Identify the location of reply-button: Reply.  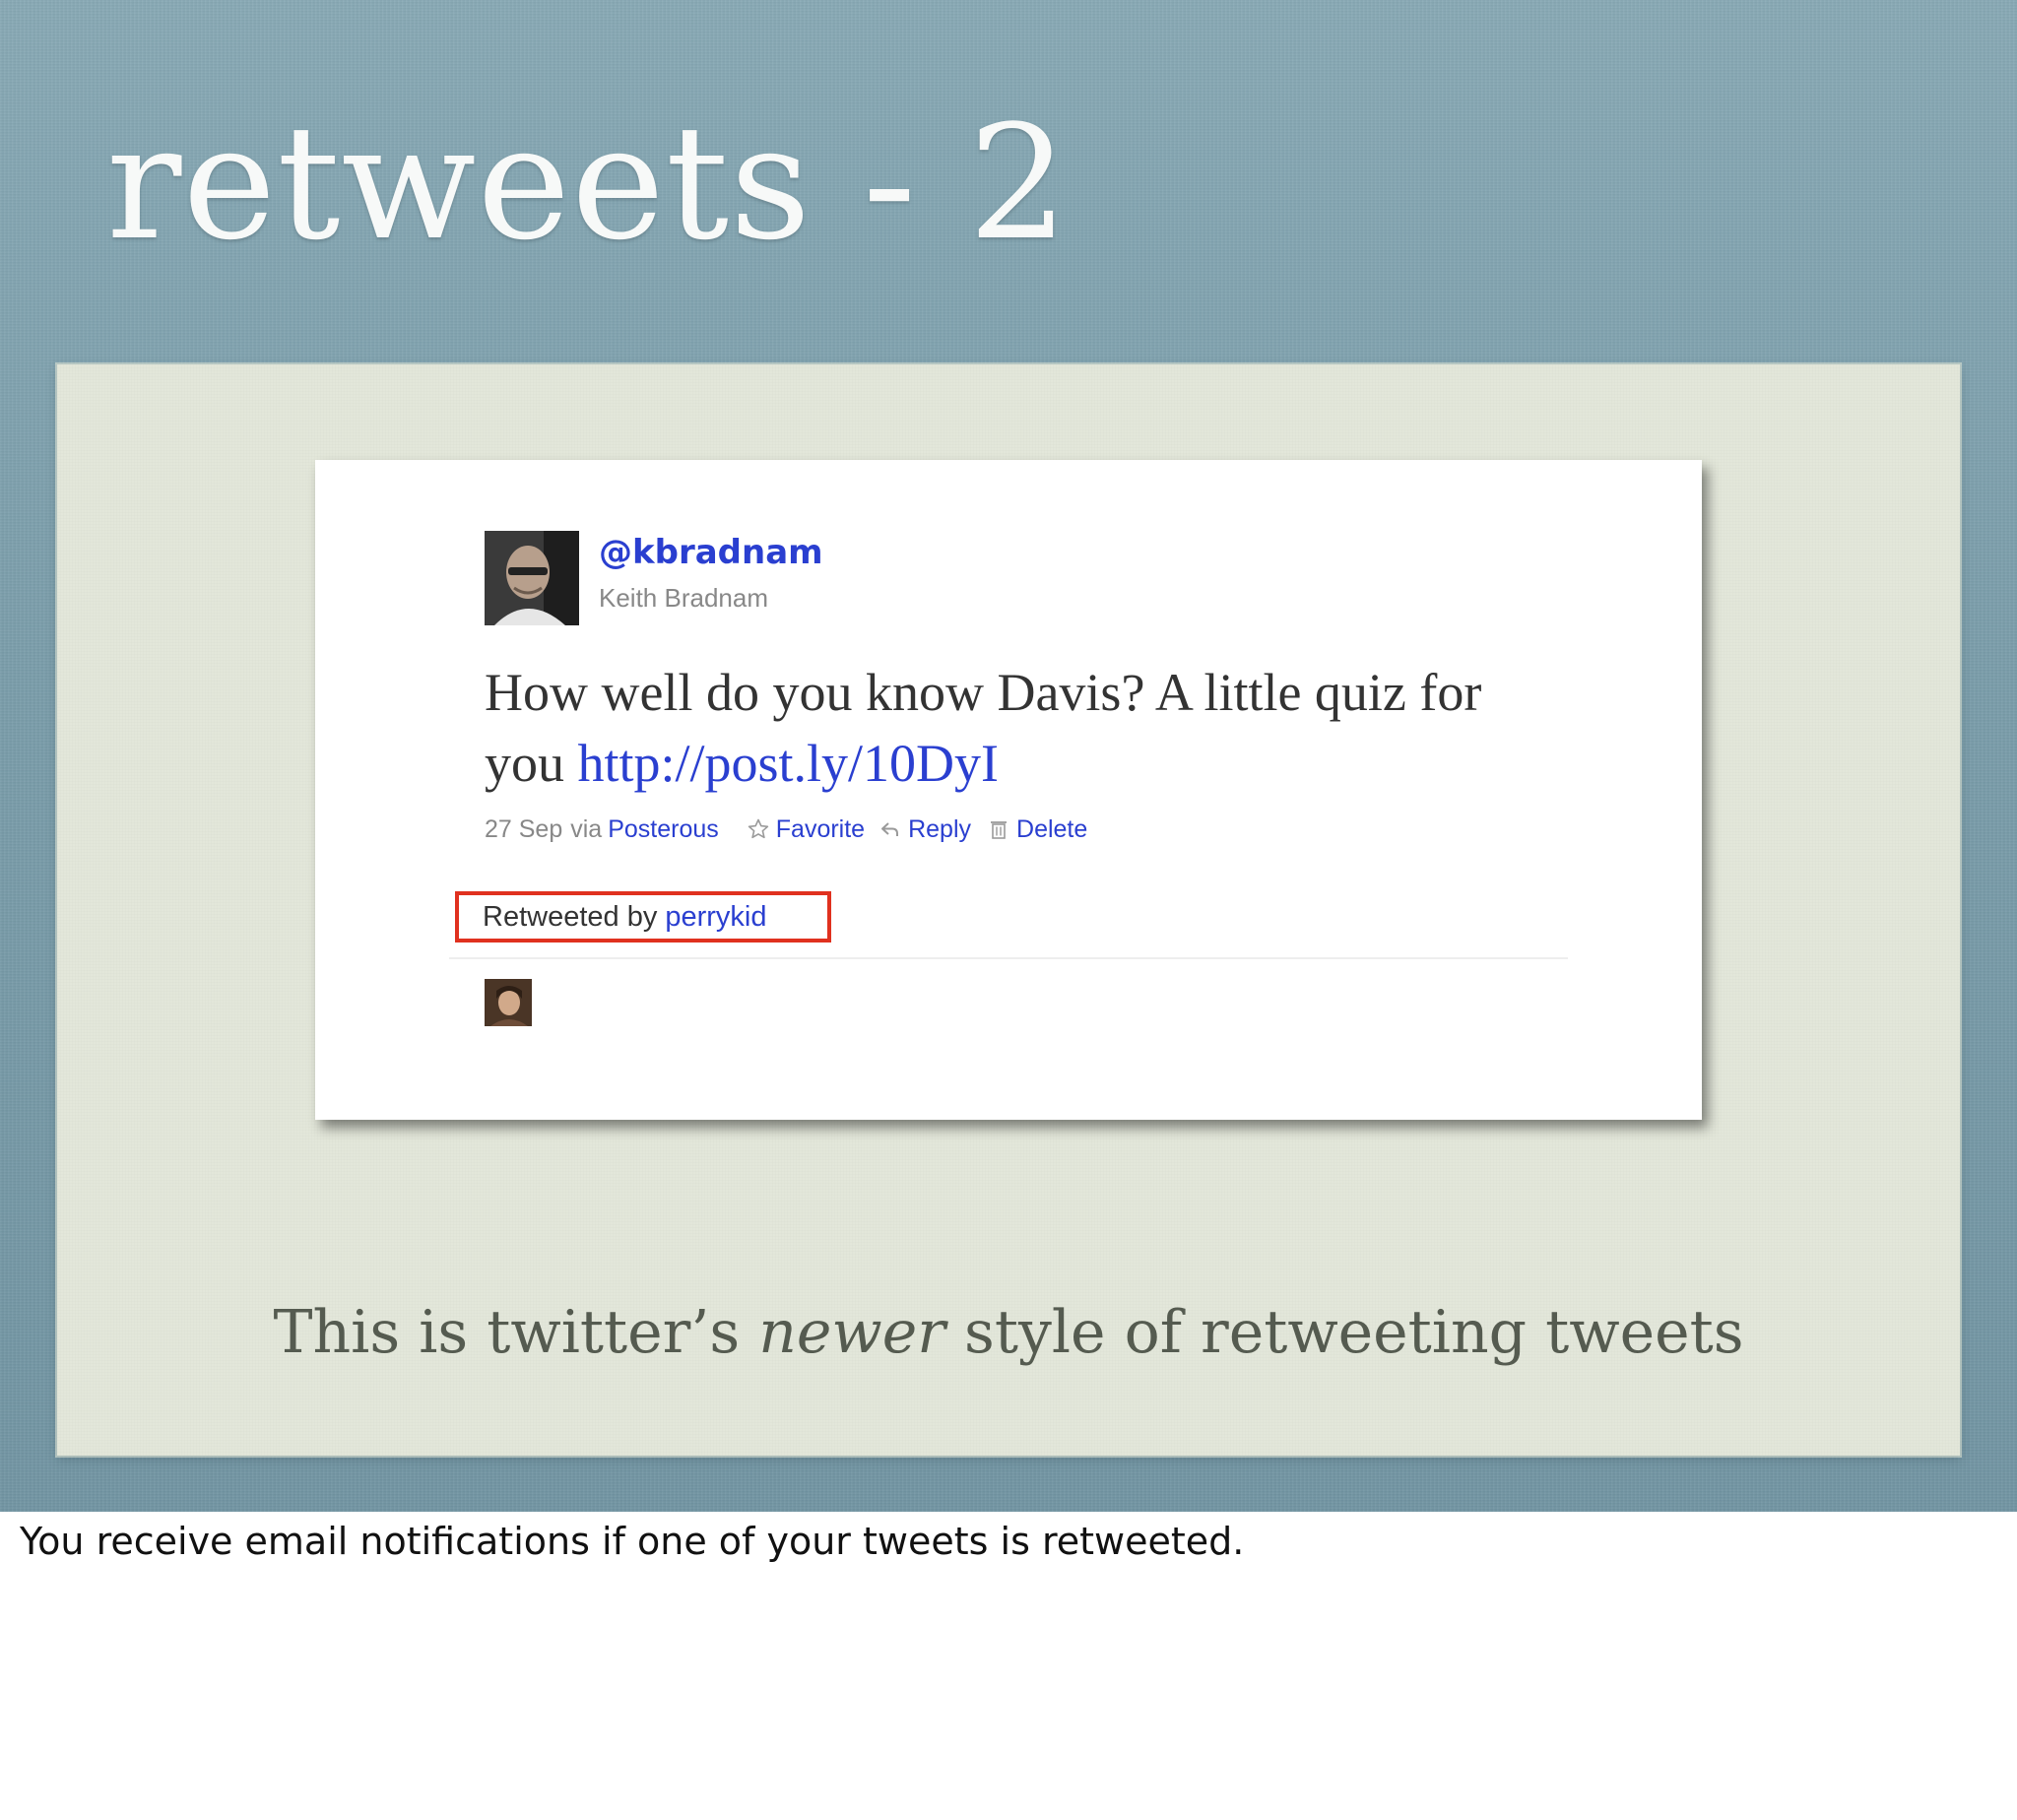
(924, 829).